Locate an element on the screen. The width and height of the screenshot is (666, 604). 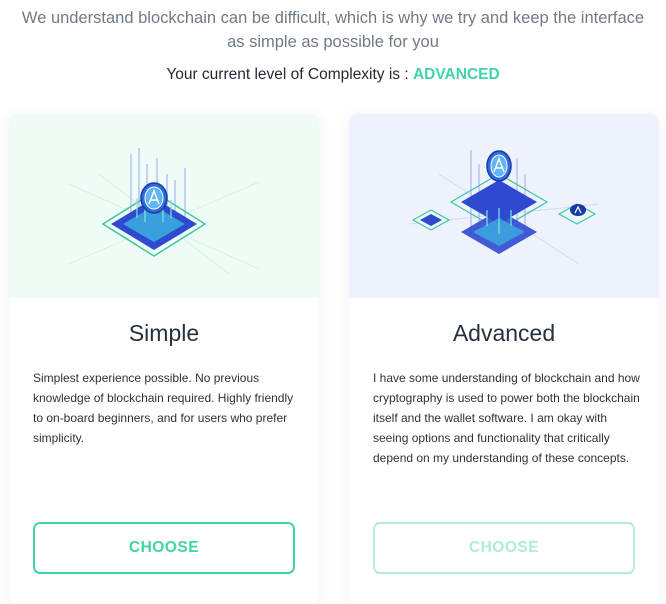
advanced-card-illustration is located at coordinates (504, 206).